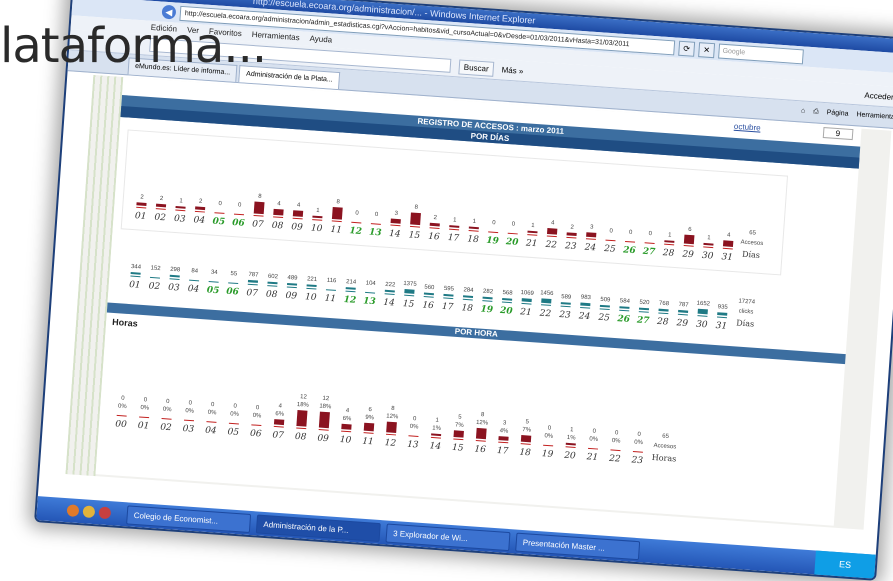  I want to click on percent-label-16: 12%, so click(482, 423).